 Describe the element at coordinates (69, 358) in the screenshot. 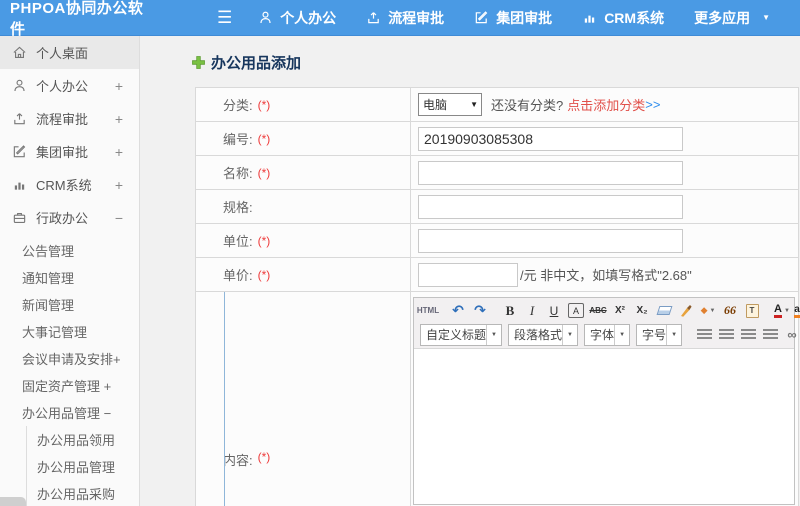

I see `sidebar-subitem-meeting: 会议申请及安排+` at that location.